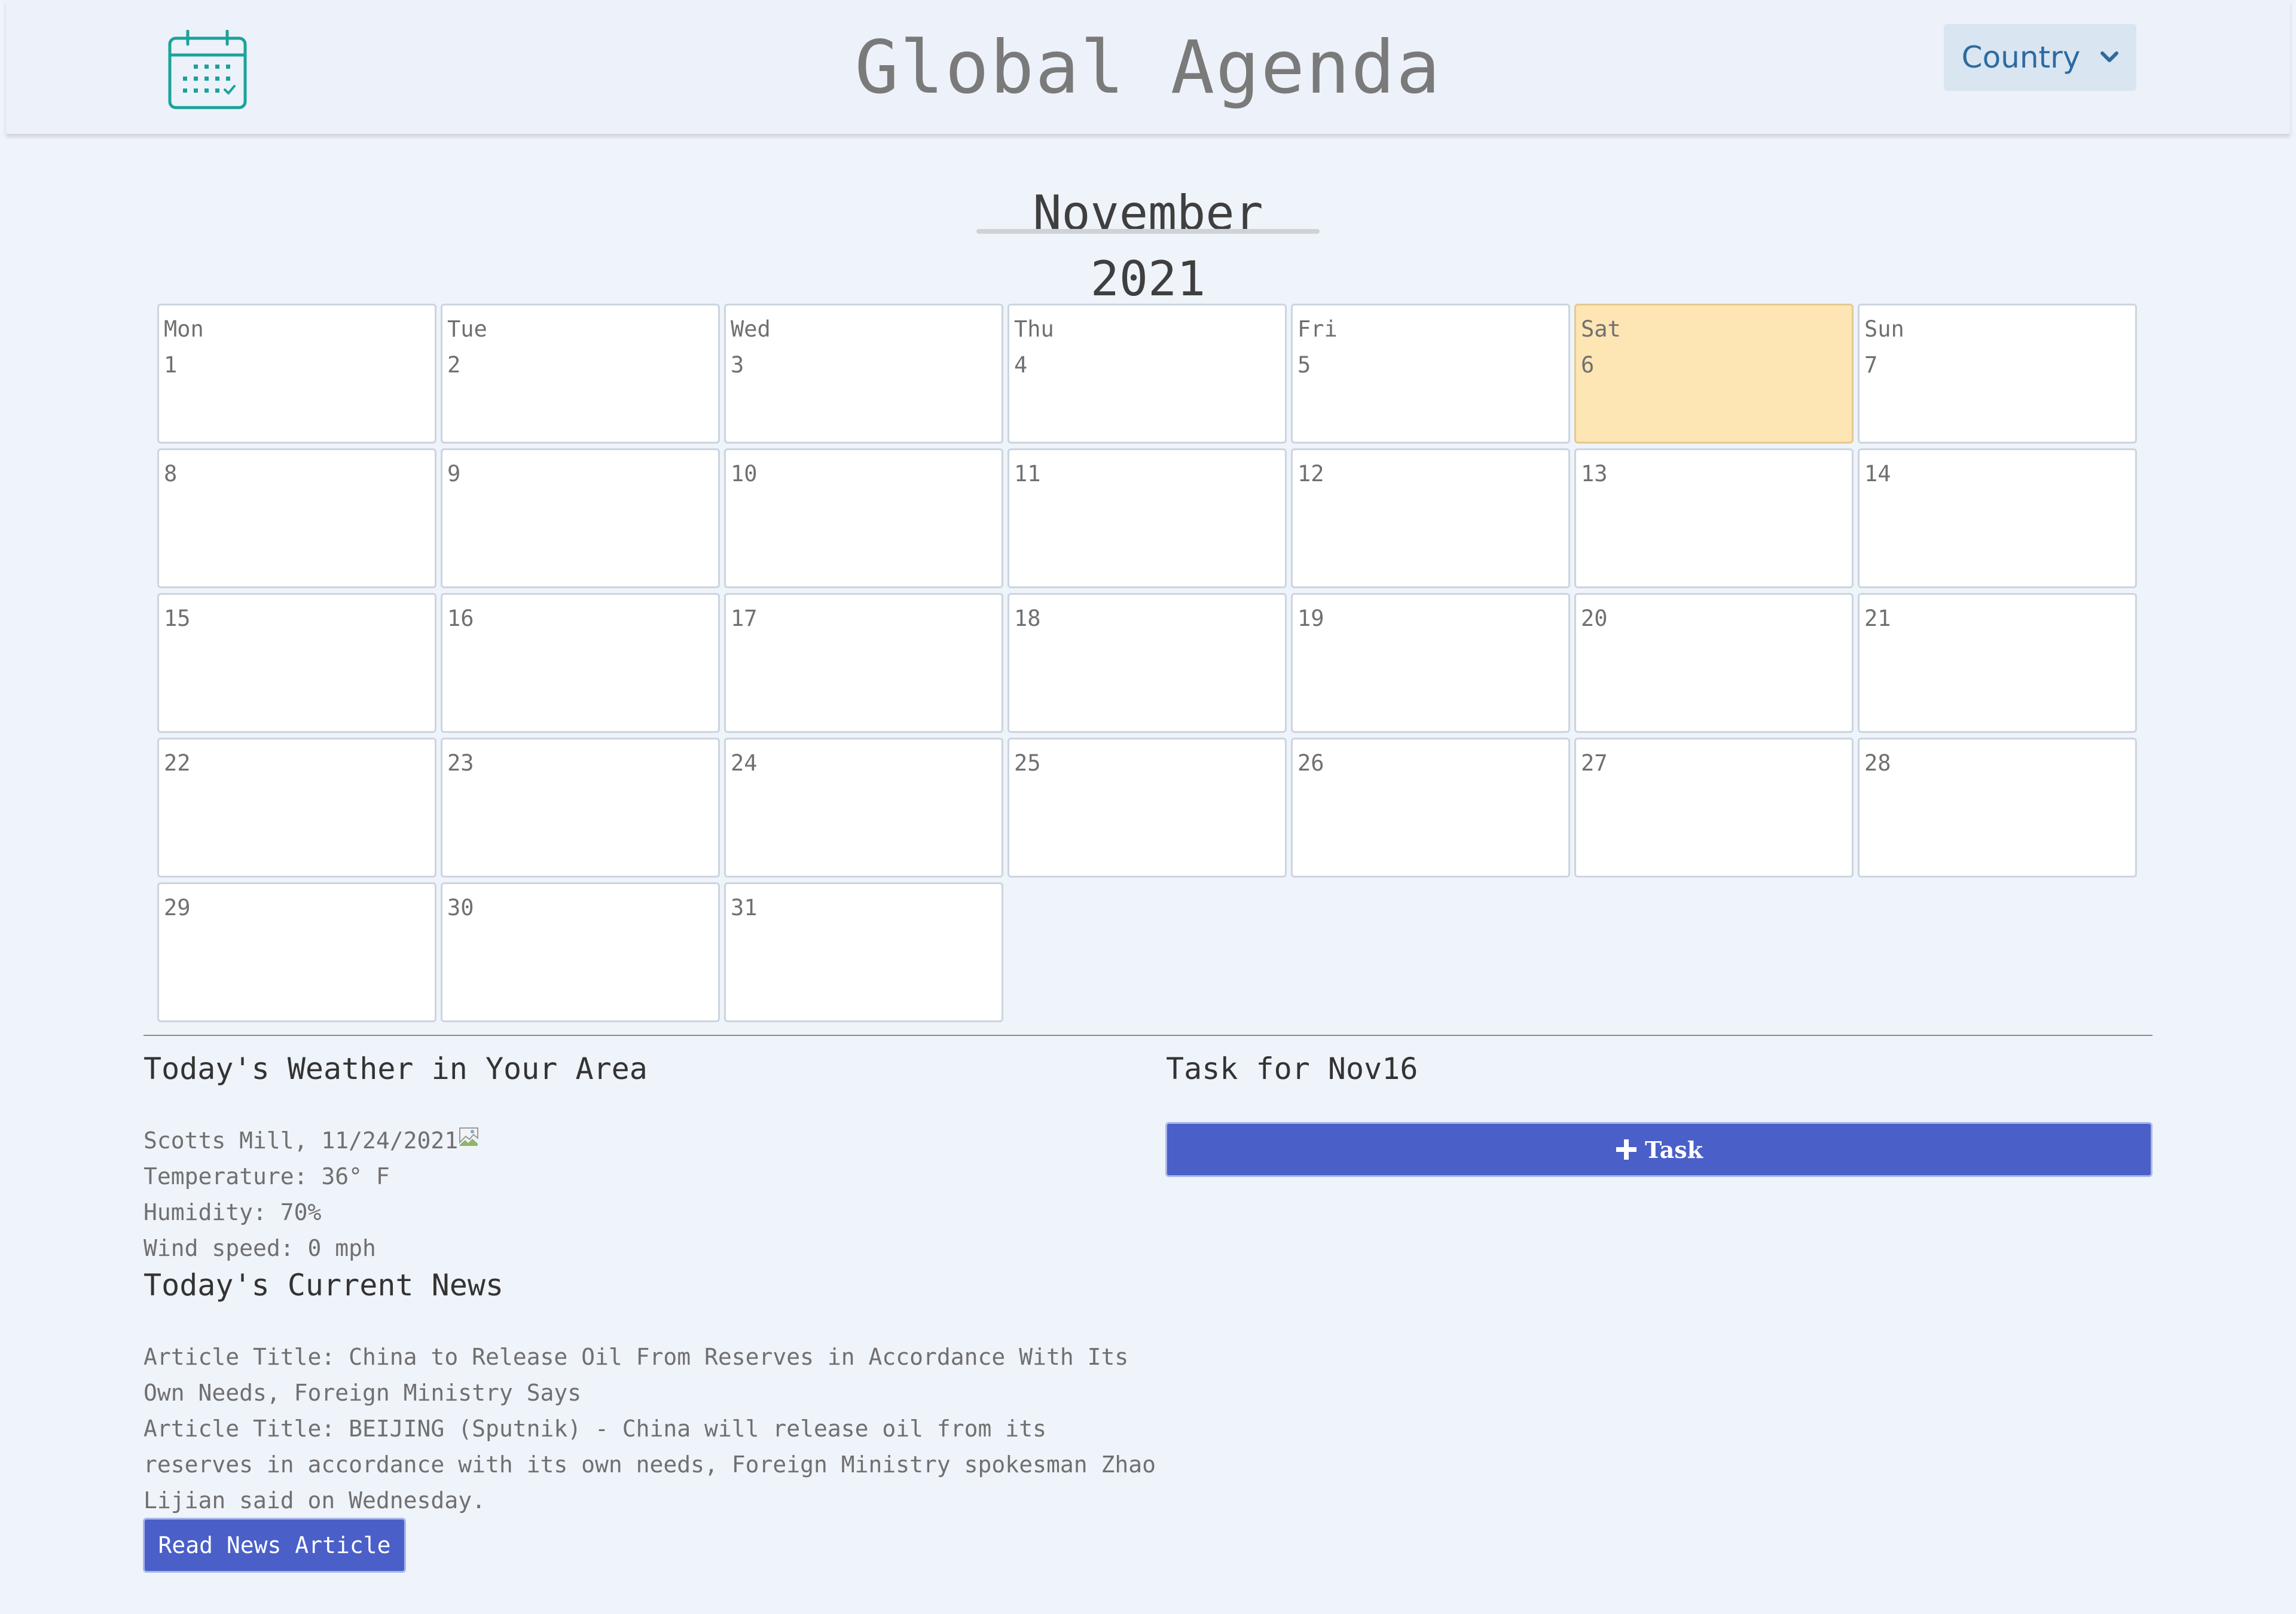  Describe the element at coordinates (580, 518) in the screenshot. I see `calendar-day-cell: 9` at that location.